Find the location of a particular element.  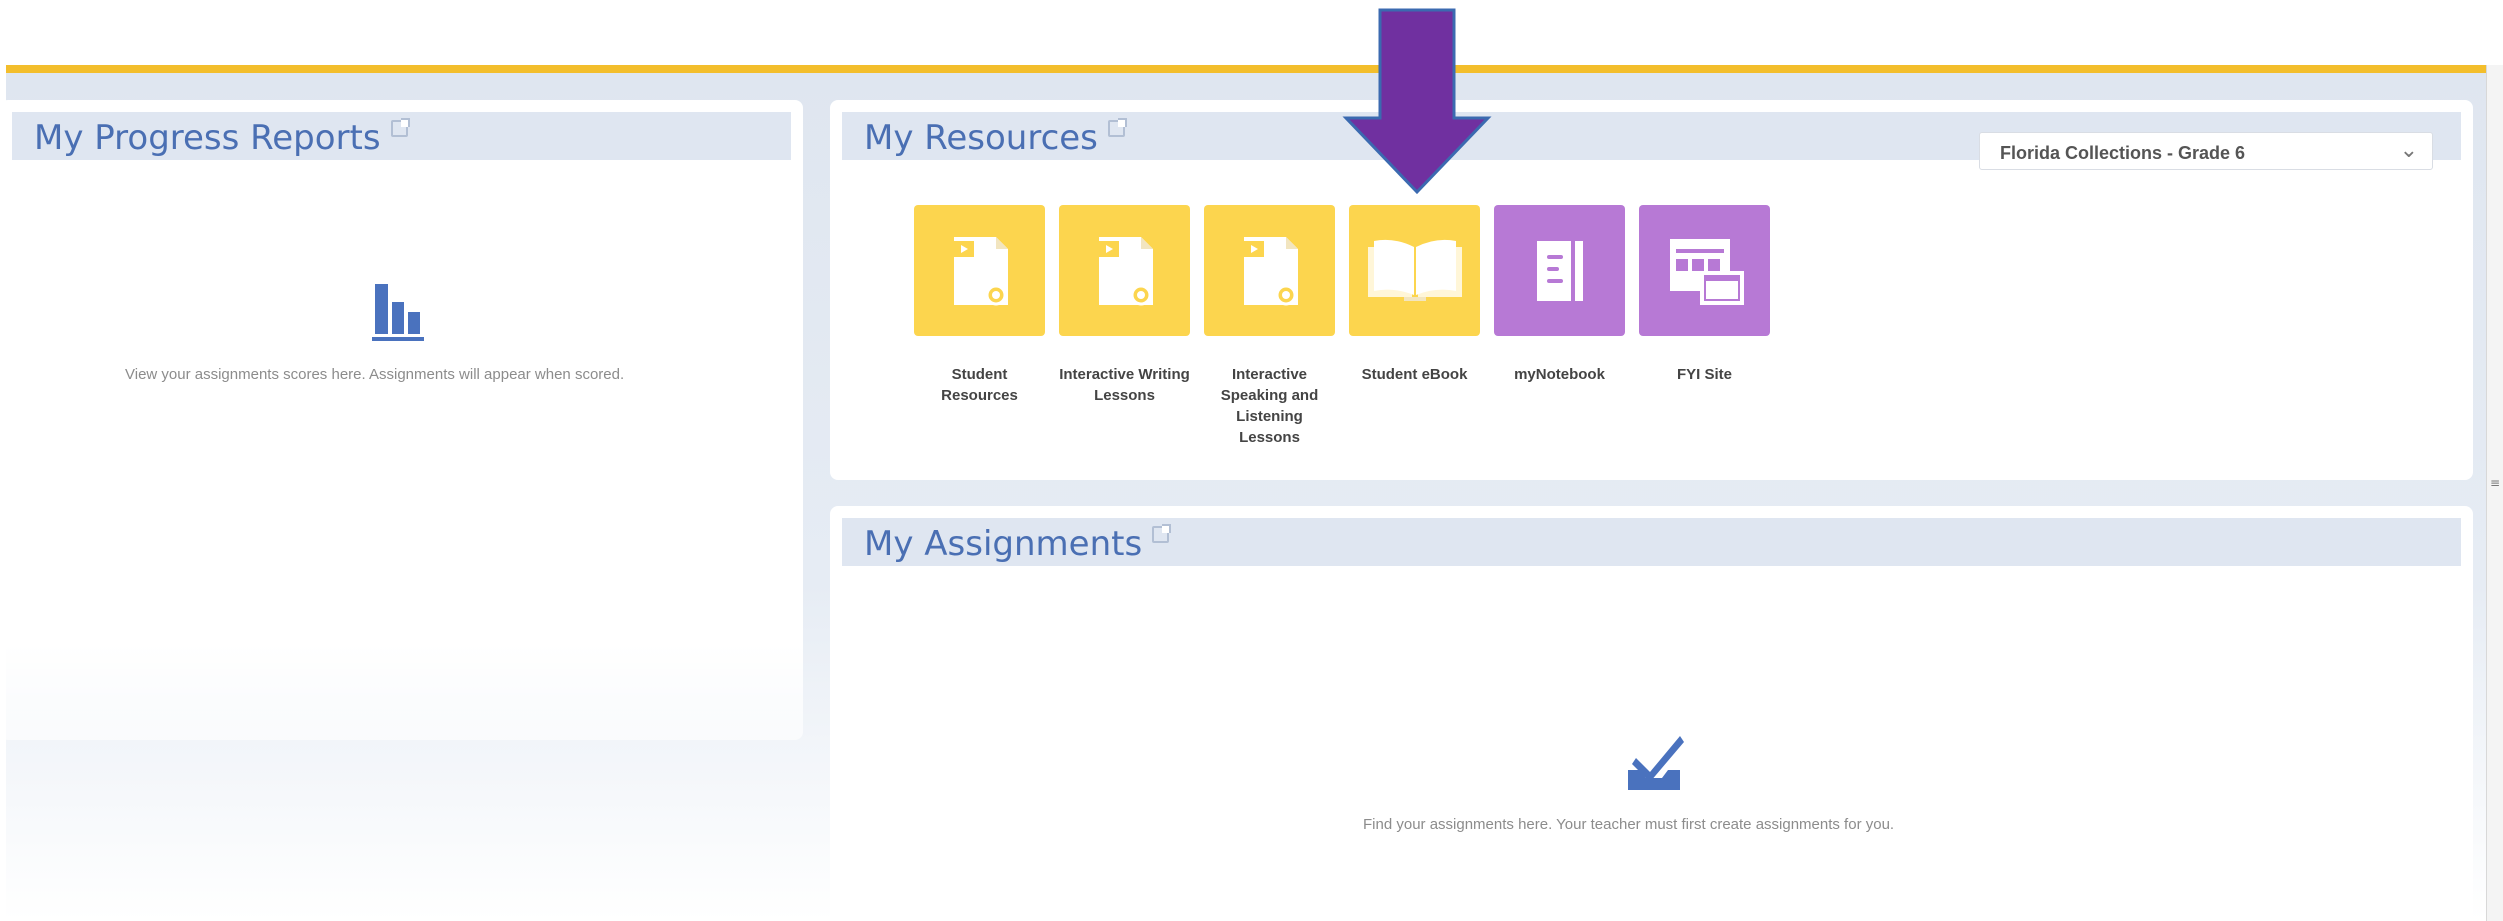

tile-interactive-speaking-box is located at coordinates (1269, 270).